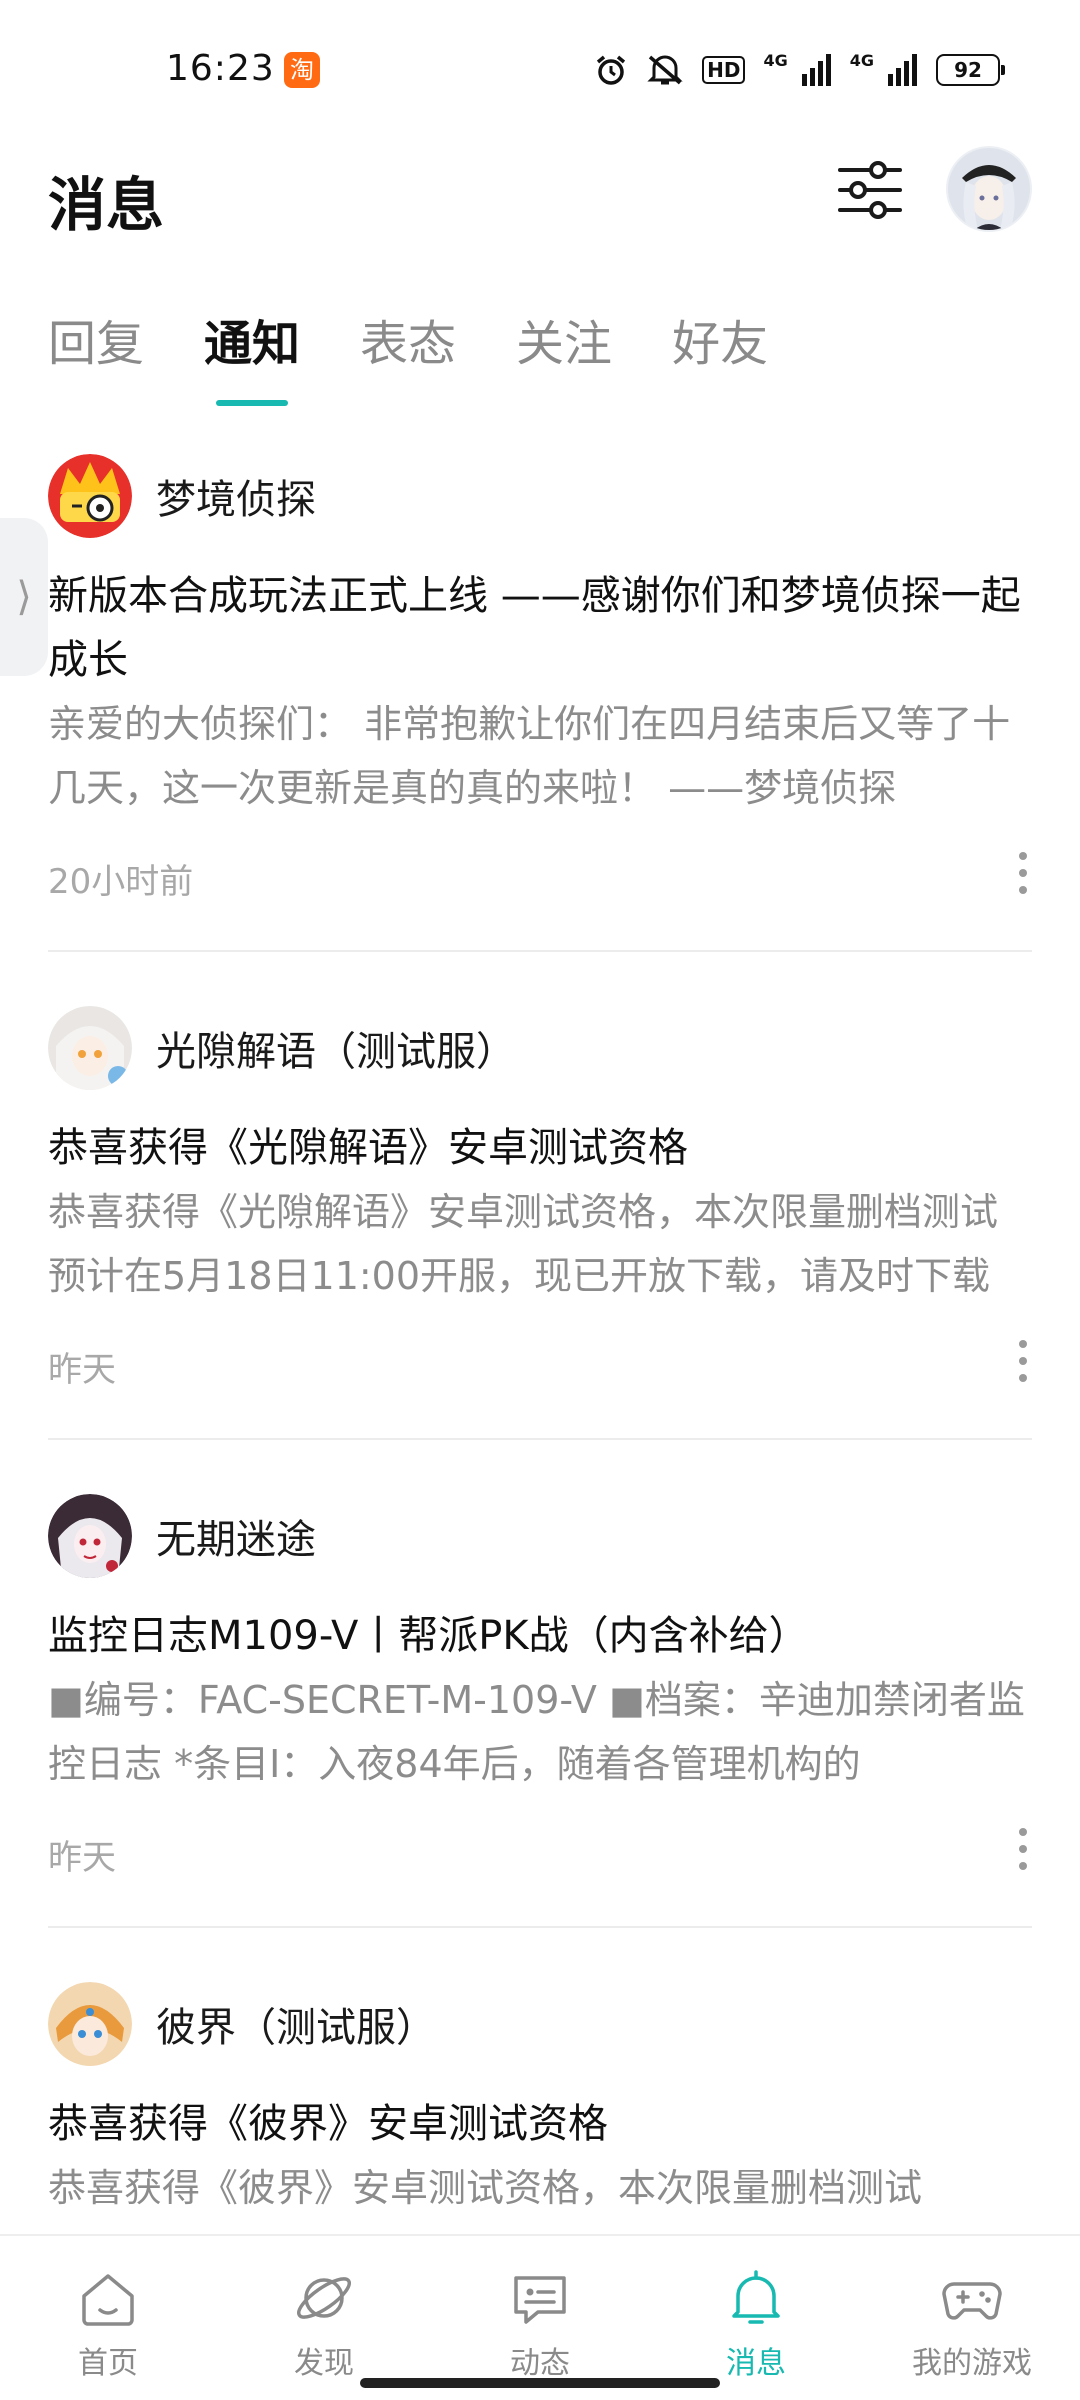 This screenshot has width=1080, height=2400. I want to click on wuqi-mitu-avatar, so click(90, 1536).